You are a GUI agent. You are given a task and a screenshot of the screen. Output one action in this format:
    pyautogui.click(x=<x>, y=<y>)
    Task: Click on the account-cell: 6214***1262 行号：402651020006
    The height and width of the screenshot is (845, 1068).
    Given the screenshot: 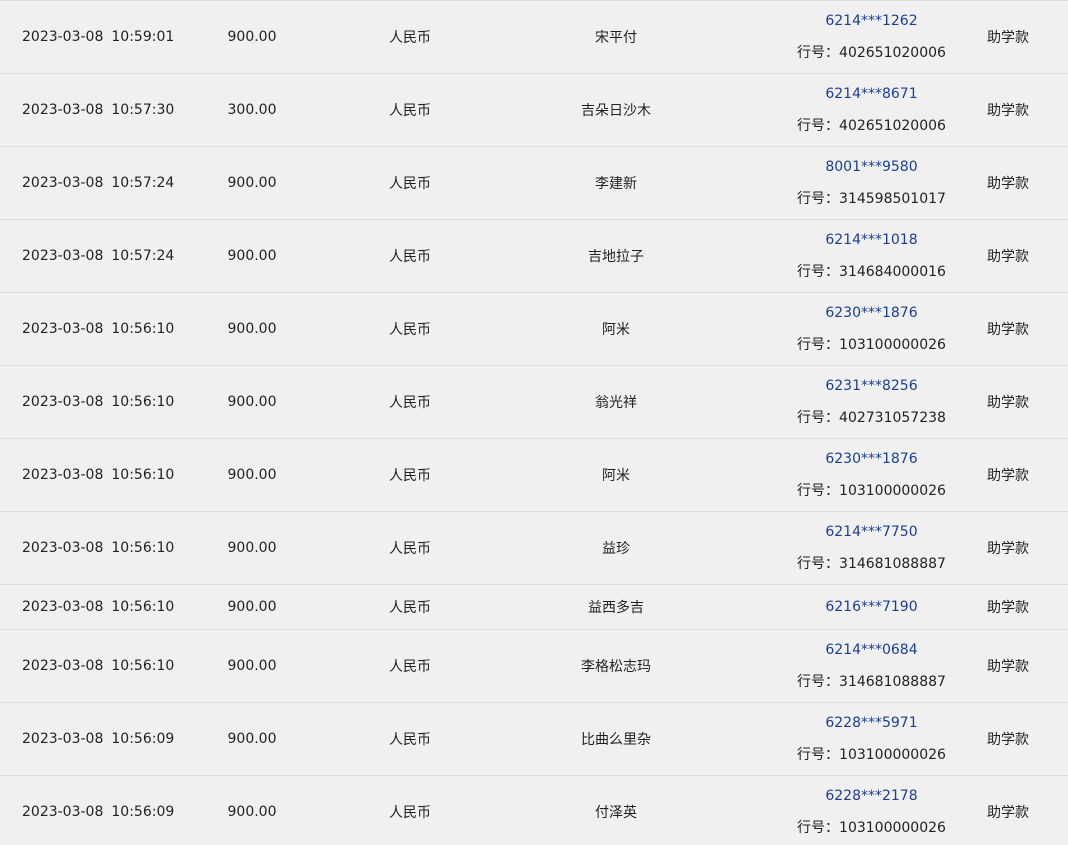 What is the action you would take?
    pyautogui.click(x=871, y=37)
    